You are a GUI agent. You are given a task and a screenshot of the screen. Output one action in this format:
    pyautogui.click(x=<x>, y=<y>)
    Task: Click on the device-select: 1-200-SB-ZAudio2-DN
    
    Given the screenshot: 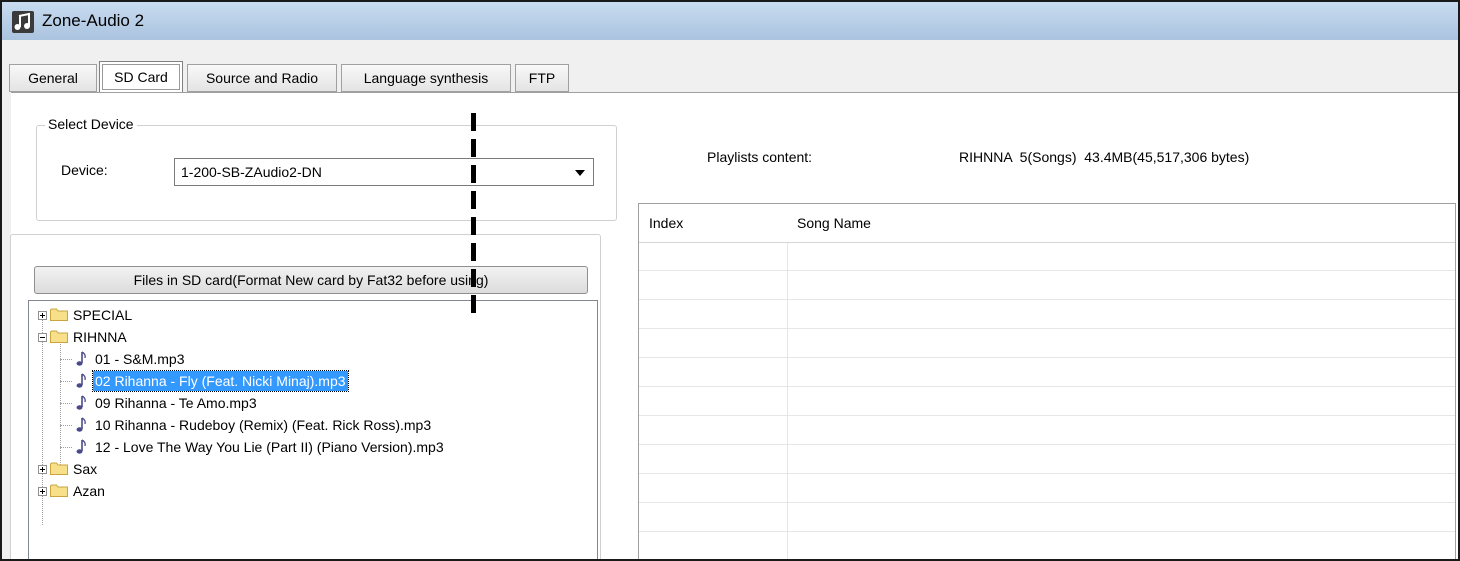 What is the action you would take?
    pyautogui.click(x=384, y=172)
    